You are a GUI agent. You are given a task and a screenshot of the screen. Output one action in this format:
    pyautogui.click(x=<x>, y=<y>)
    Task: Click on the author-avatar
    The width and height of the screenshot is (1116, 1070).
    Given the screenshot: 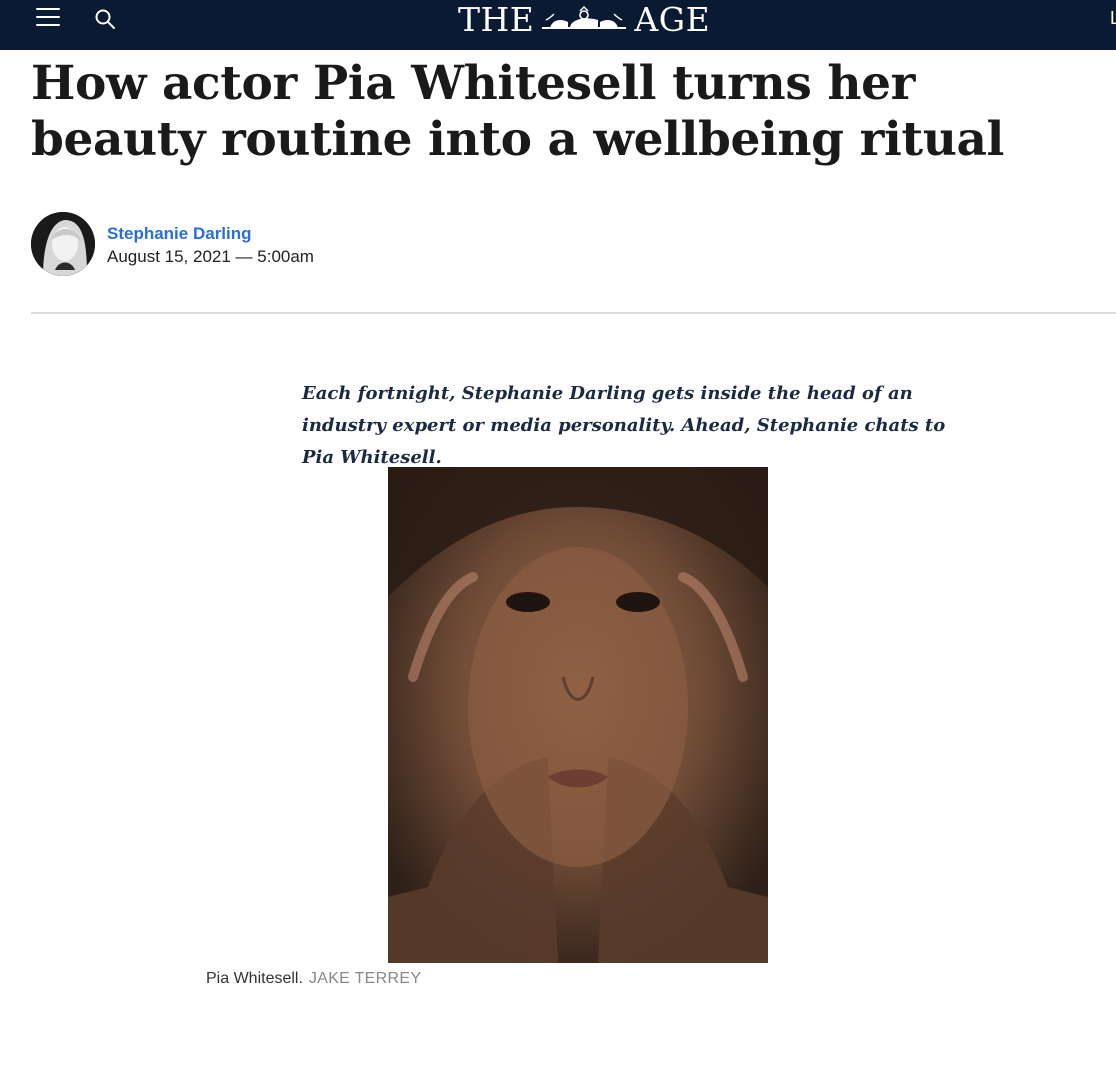 What is the action you would take?
    pyautogui.click(x=63, y=244)
    